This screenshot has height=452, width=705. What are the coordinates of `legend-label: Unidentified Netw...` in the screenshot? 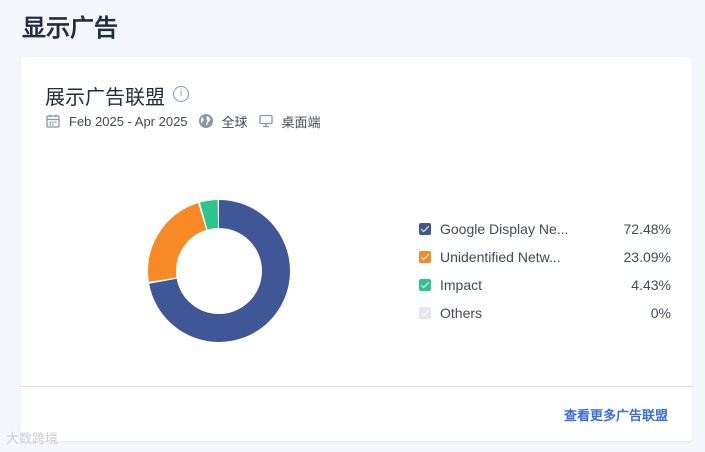 It's located at (500, 257).